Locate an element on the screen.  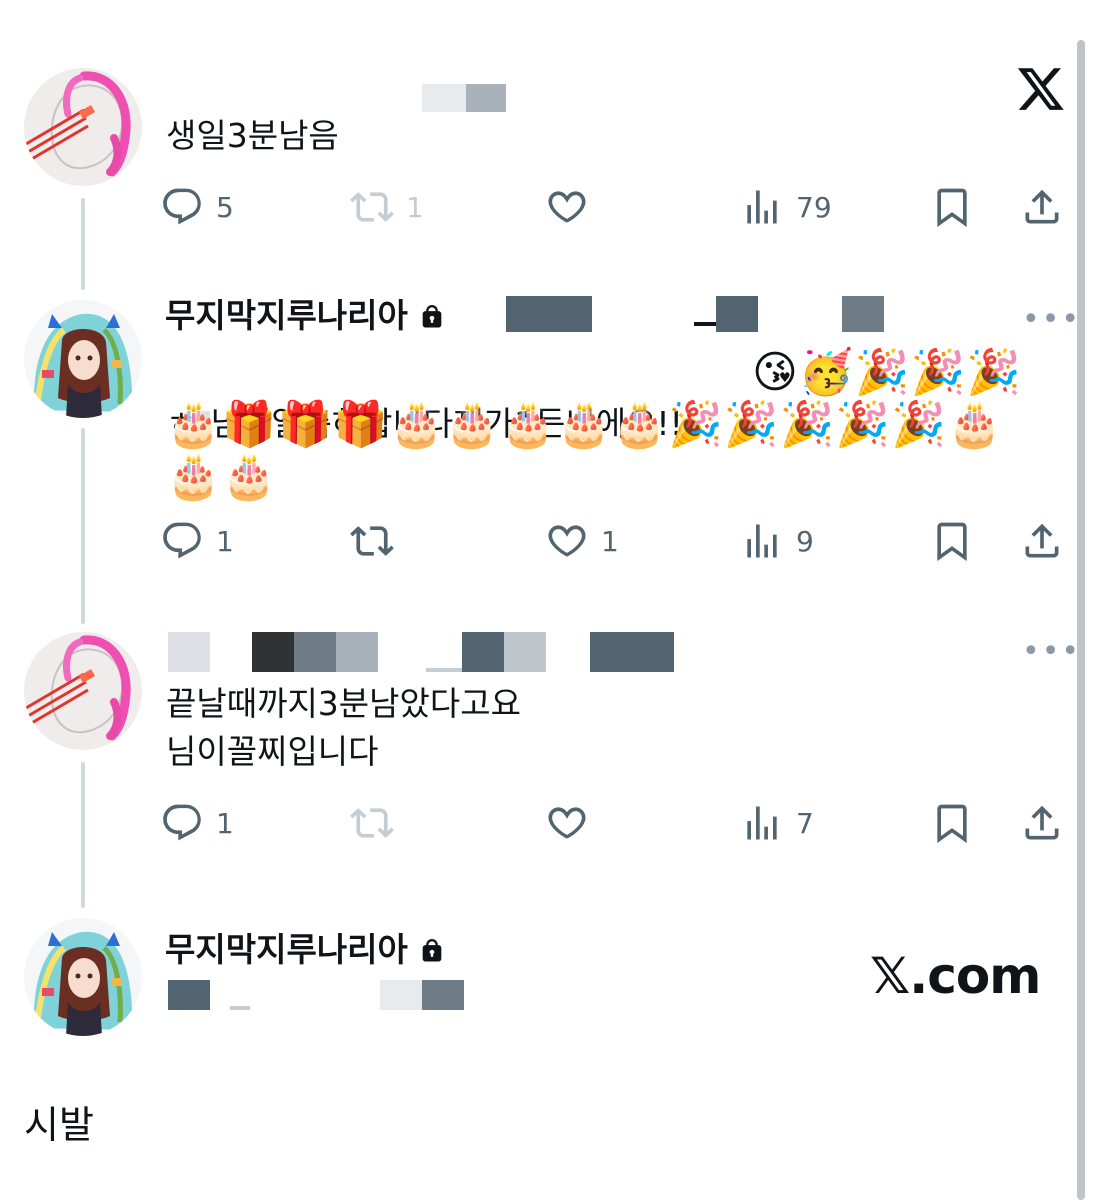
tweet-text: 끝날때까지3분남았다고요 님이꼴찌입니다 is located at coordinates (343, 727).